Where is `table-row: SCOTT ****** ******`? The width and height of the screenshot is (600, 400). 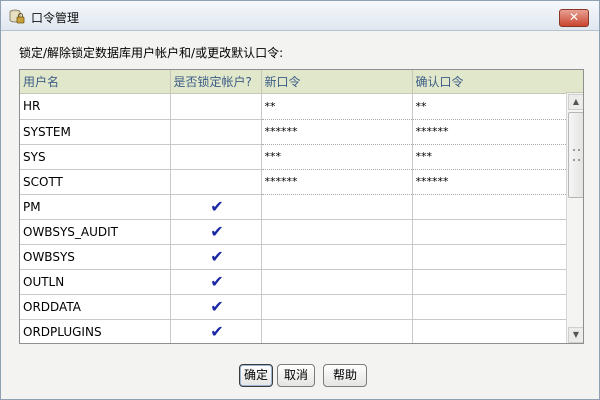
table-row: SCOTT ****** ****** is located at coordinates (293, 182).